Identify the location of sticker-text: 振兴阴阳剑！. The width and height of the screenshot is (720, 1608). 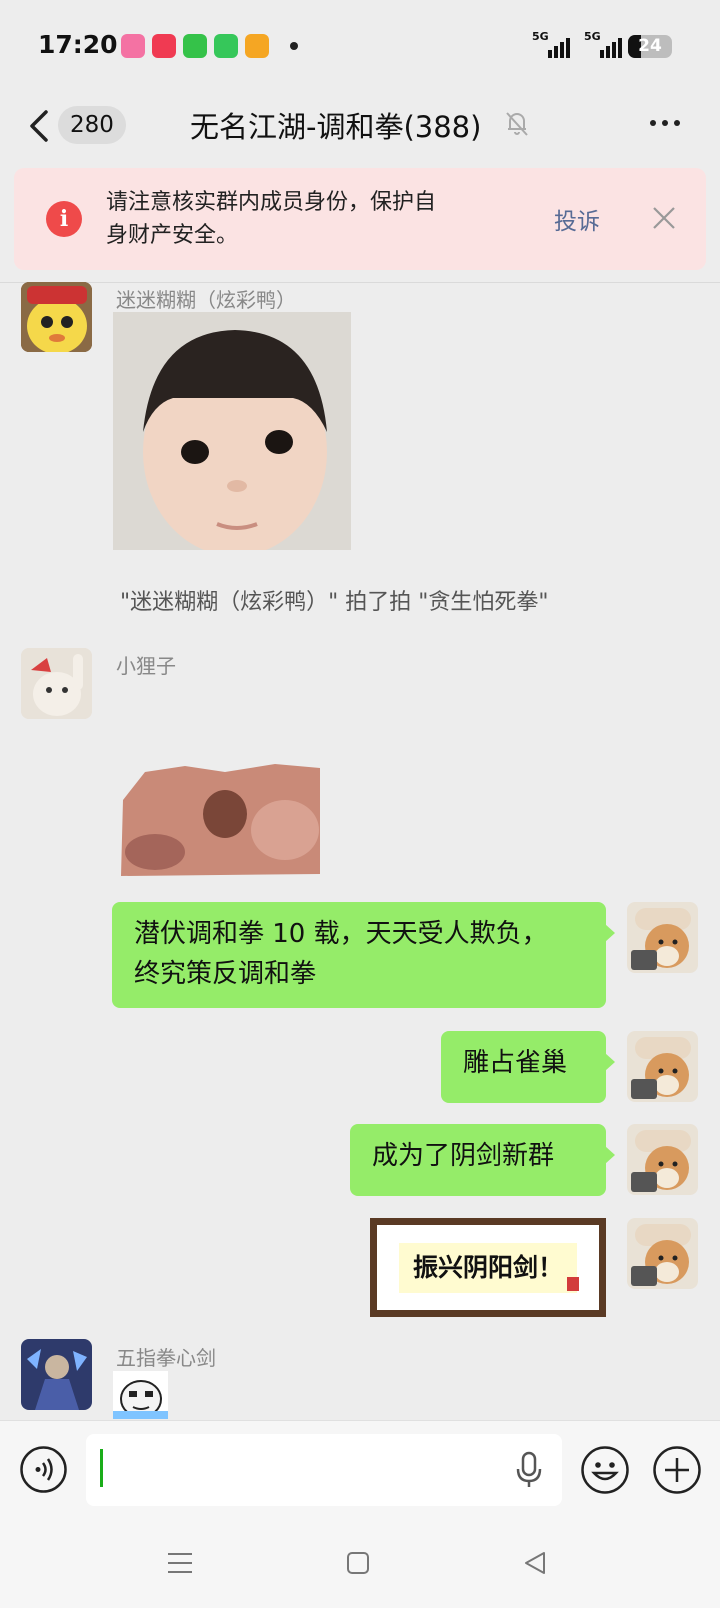
(488, 1268).